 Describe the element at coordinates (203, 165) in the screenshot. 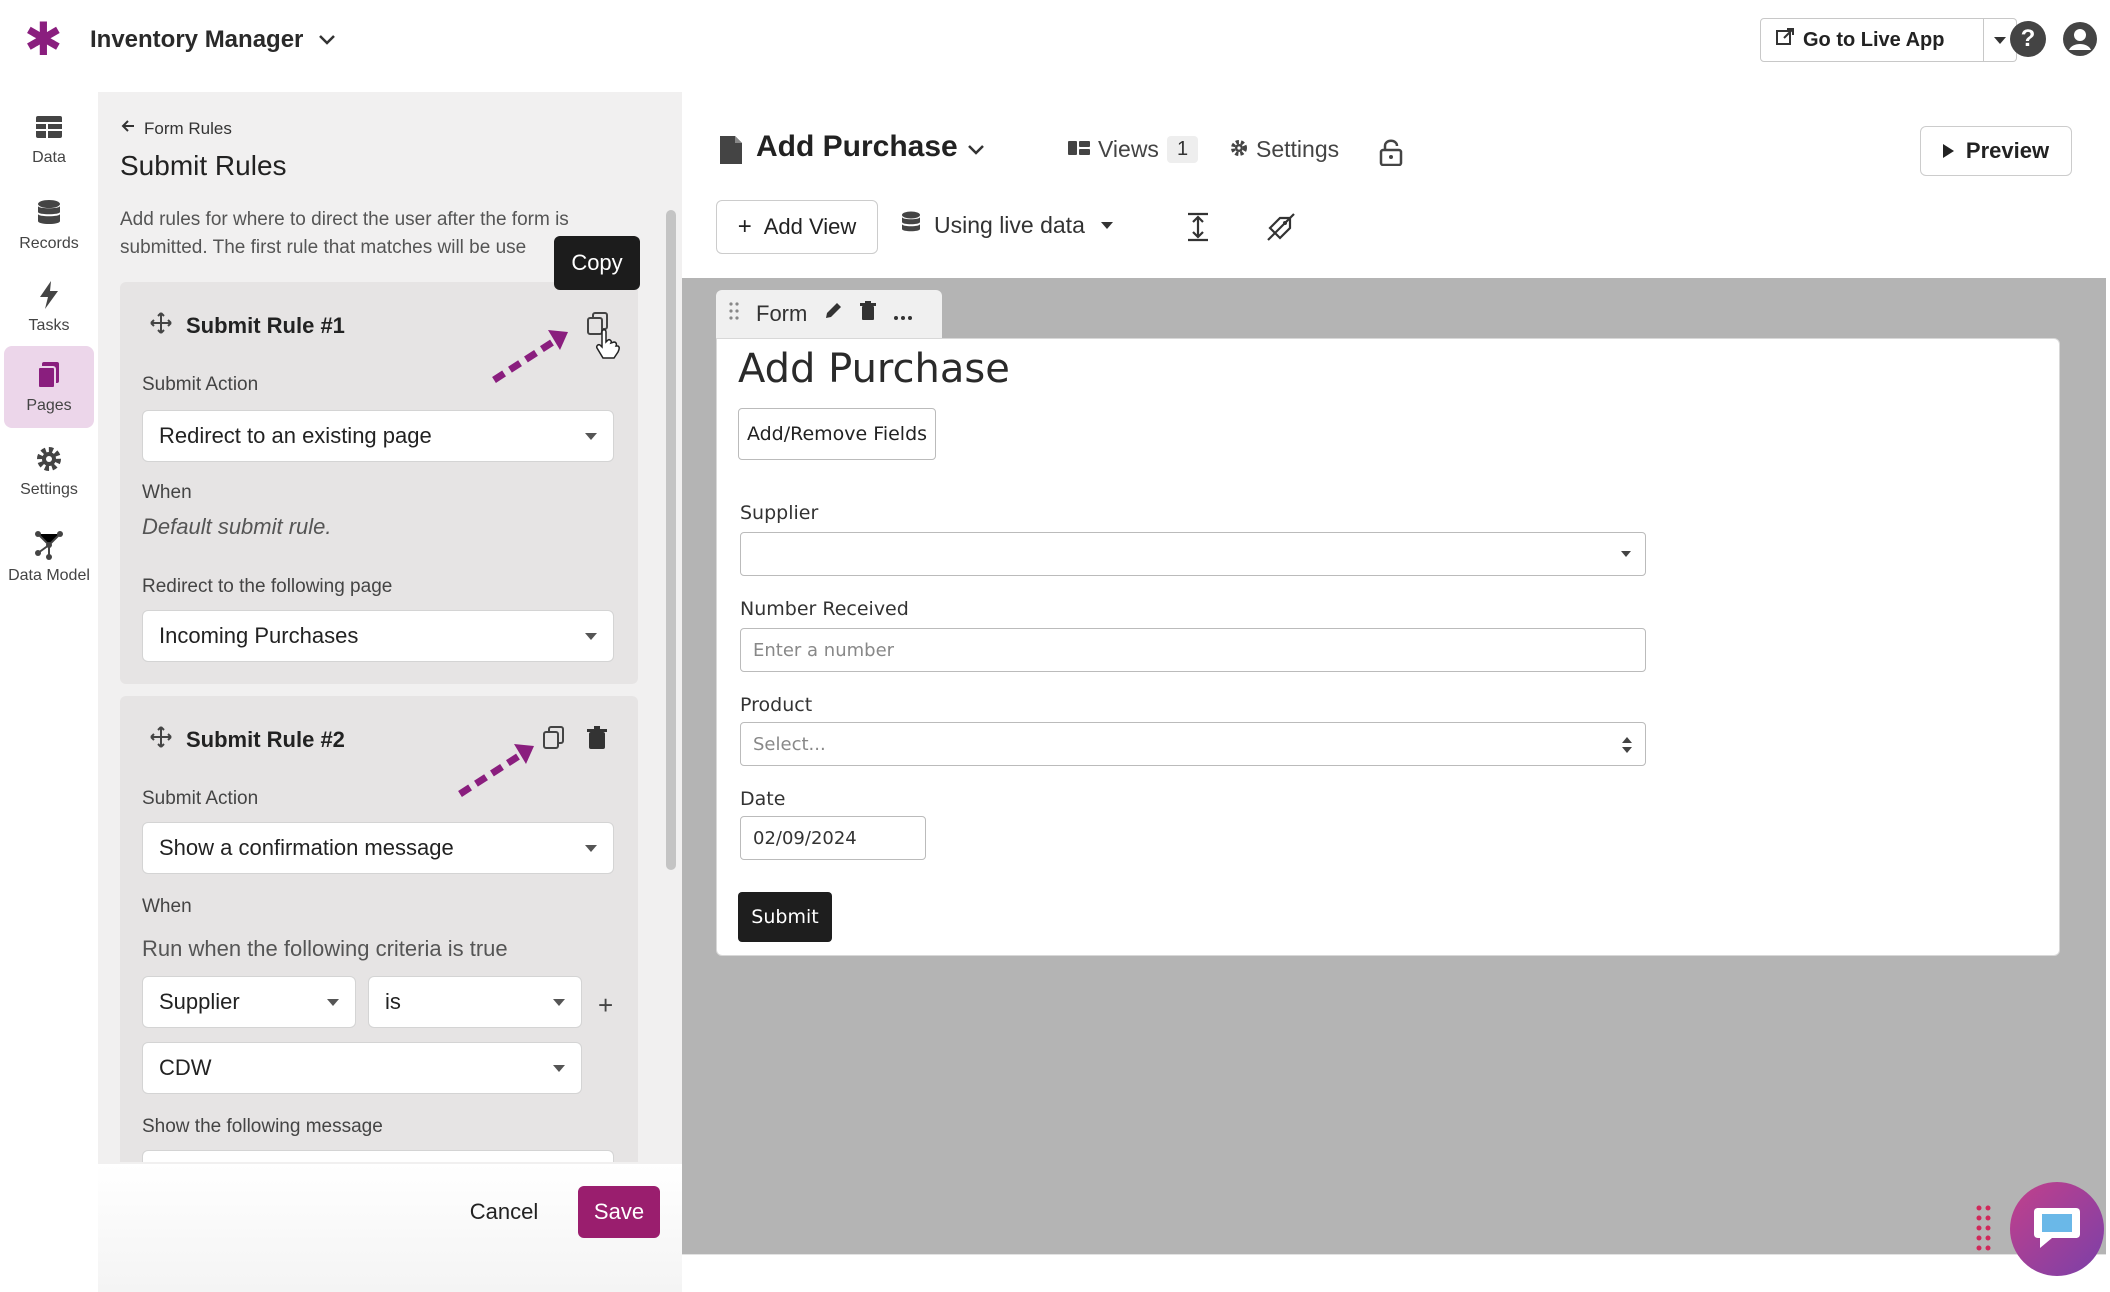

I see `panel-title: Submit Rules` at that location.